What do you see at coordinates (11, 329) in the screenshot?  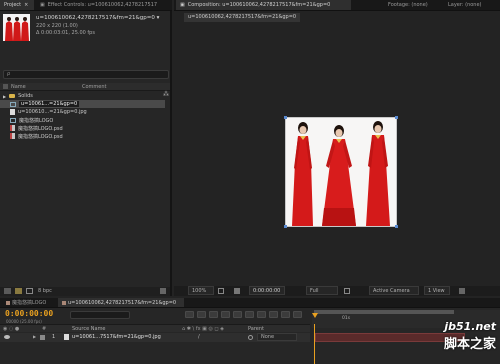 I see `av-features-icon: ◉ ◌ ●` at bounding box center [11, 329].